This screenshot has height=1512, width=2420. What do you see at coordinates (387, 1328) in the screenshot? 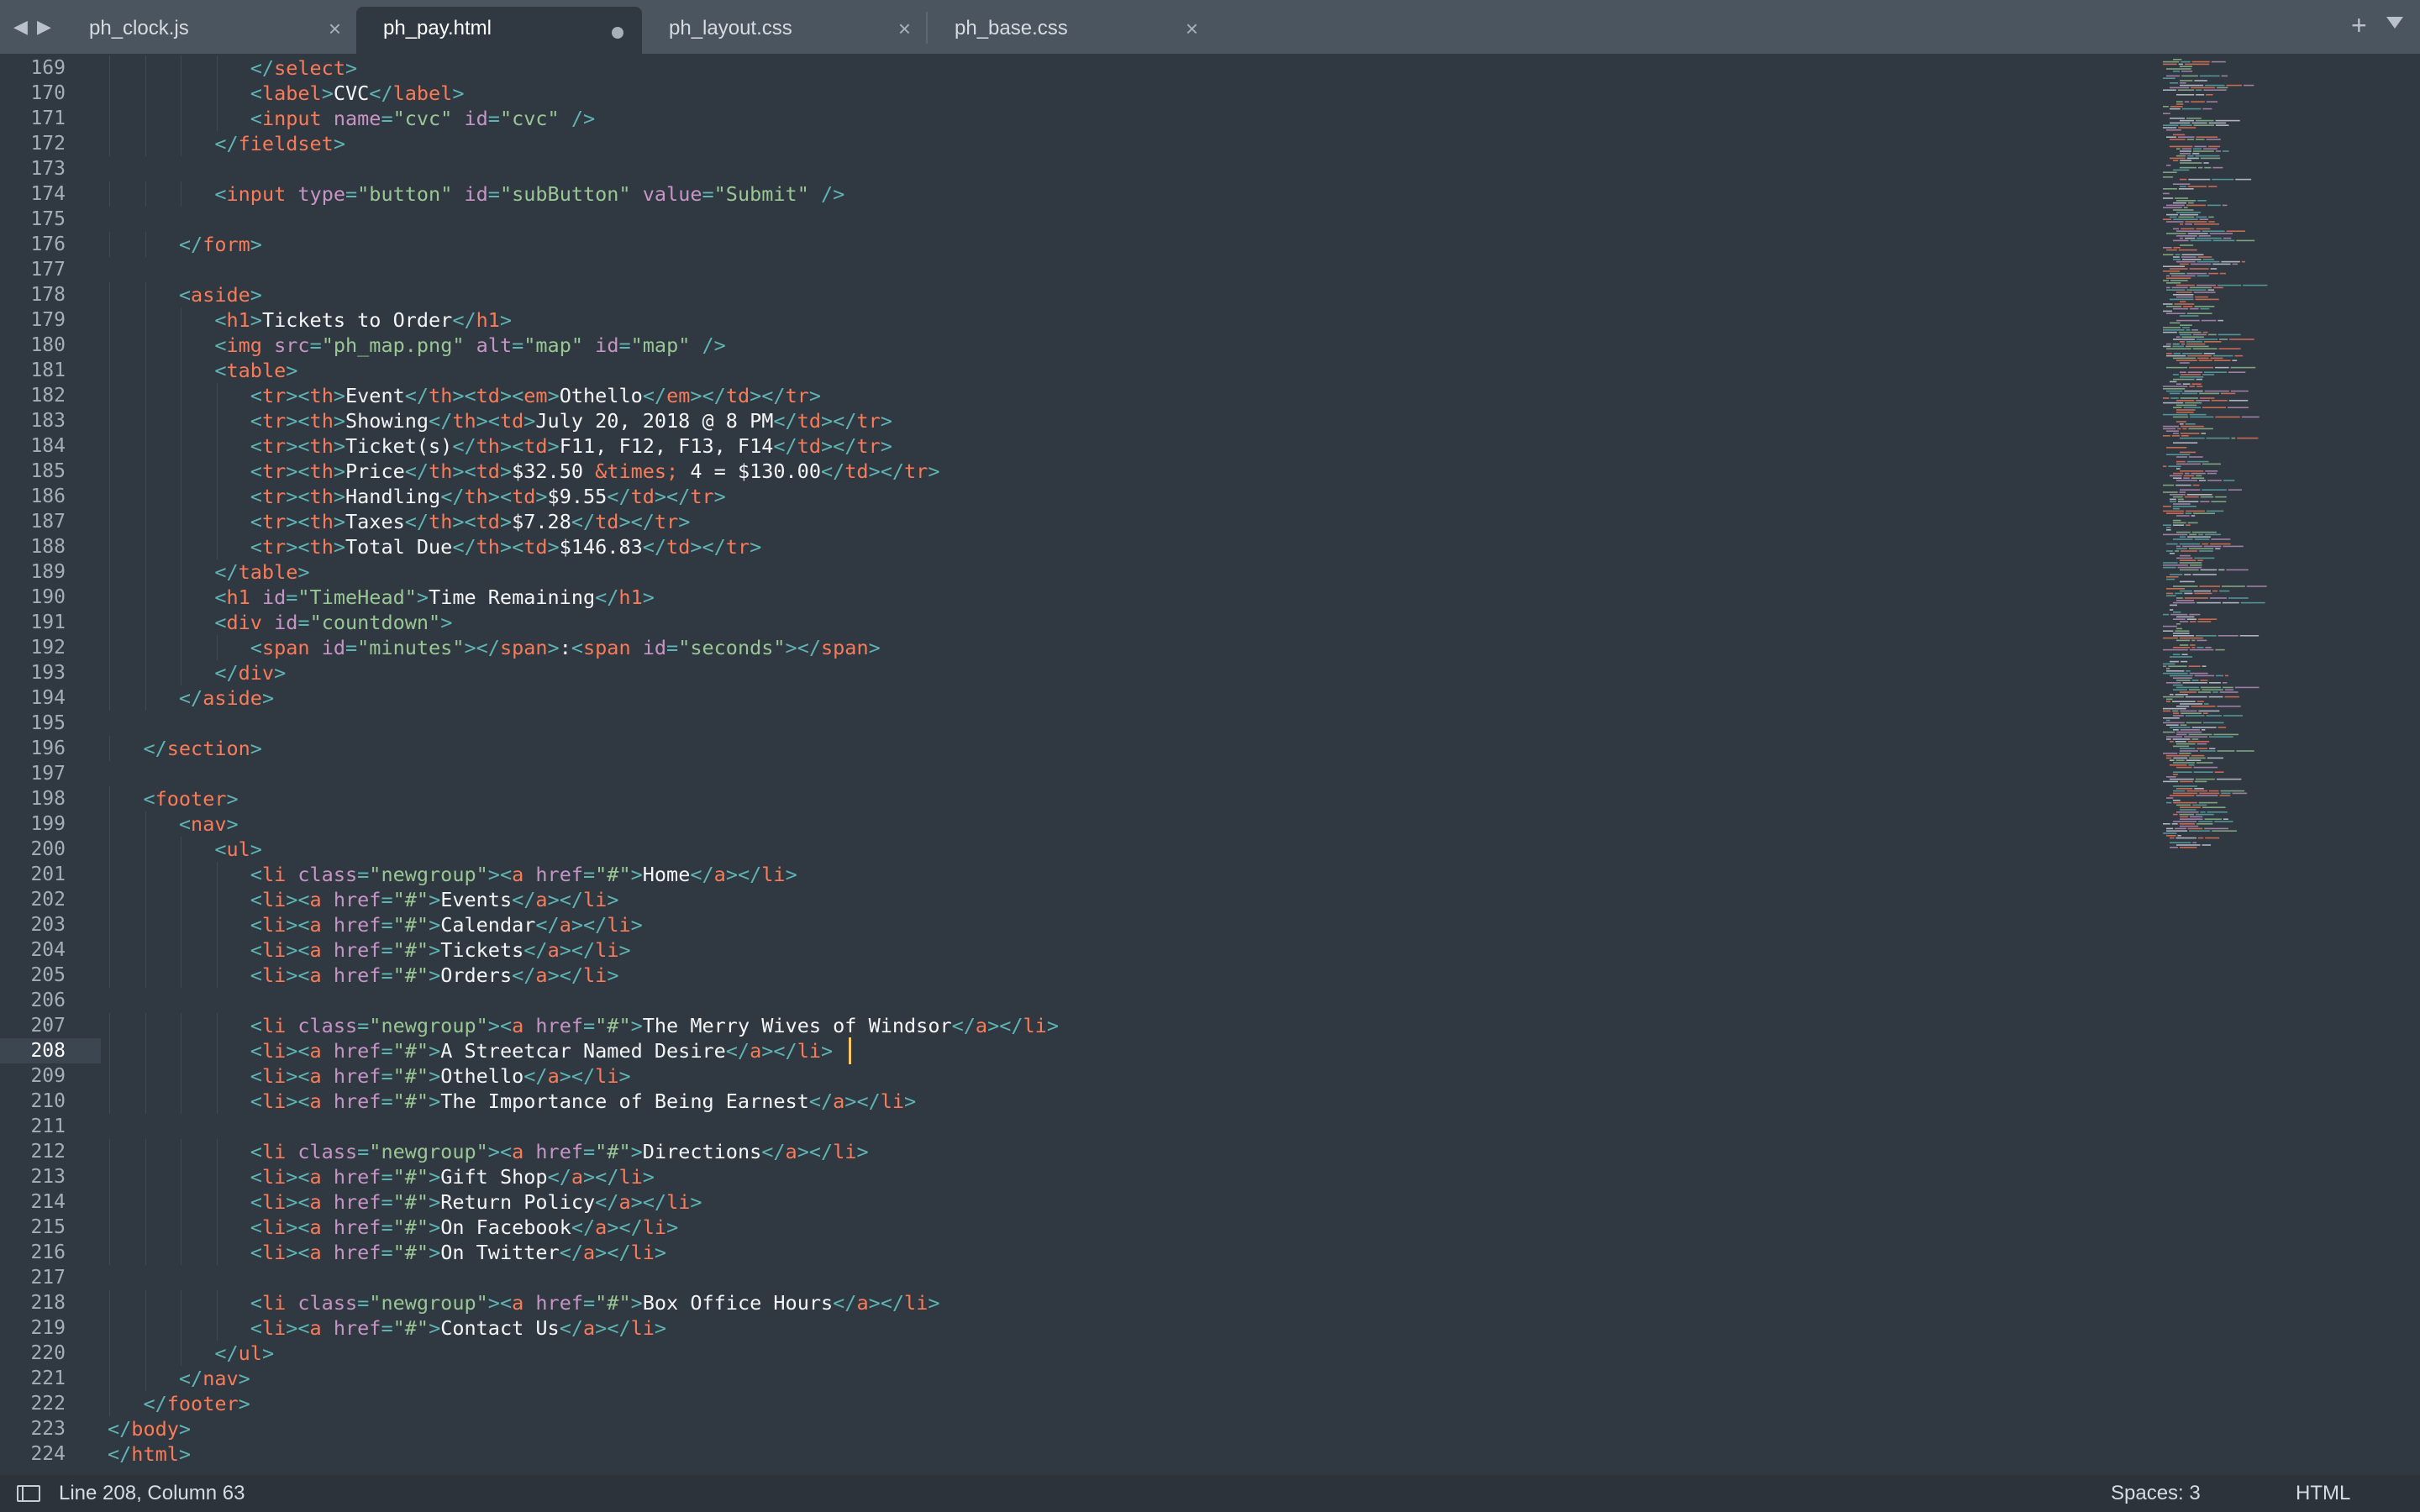
I see `code-line: <li><a href="#">Contact Us</a></li>` at bounding box center [387, 1328].